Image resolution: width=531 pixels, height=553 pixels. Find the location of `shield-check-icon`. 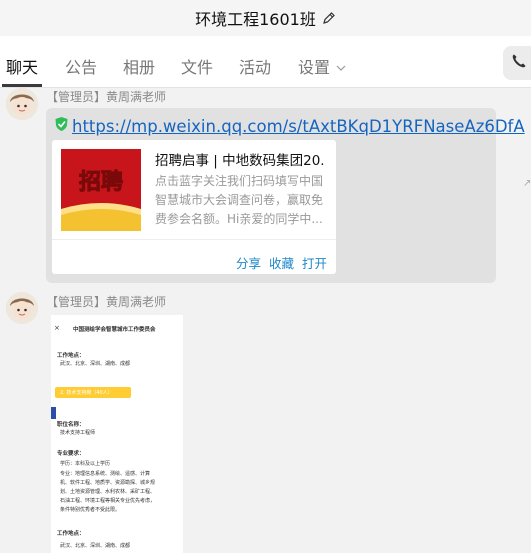

shield-check-icon is located at coordinates (61, 126).